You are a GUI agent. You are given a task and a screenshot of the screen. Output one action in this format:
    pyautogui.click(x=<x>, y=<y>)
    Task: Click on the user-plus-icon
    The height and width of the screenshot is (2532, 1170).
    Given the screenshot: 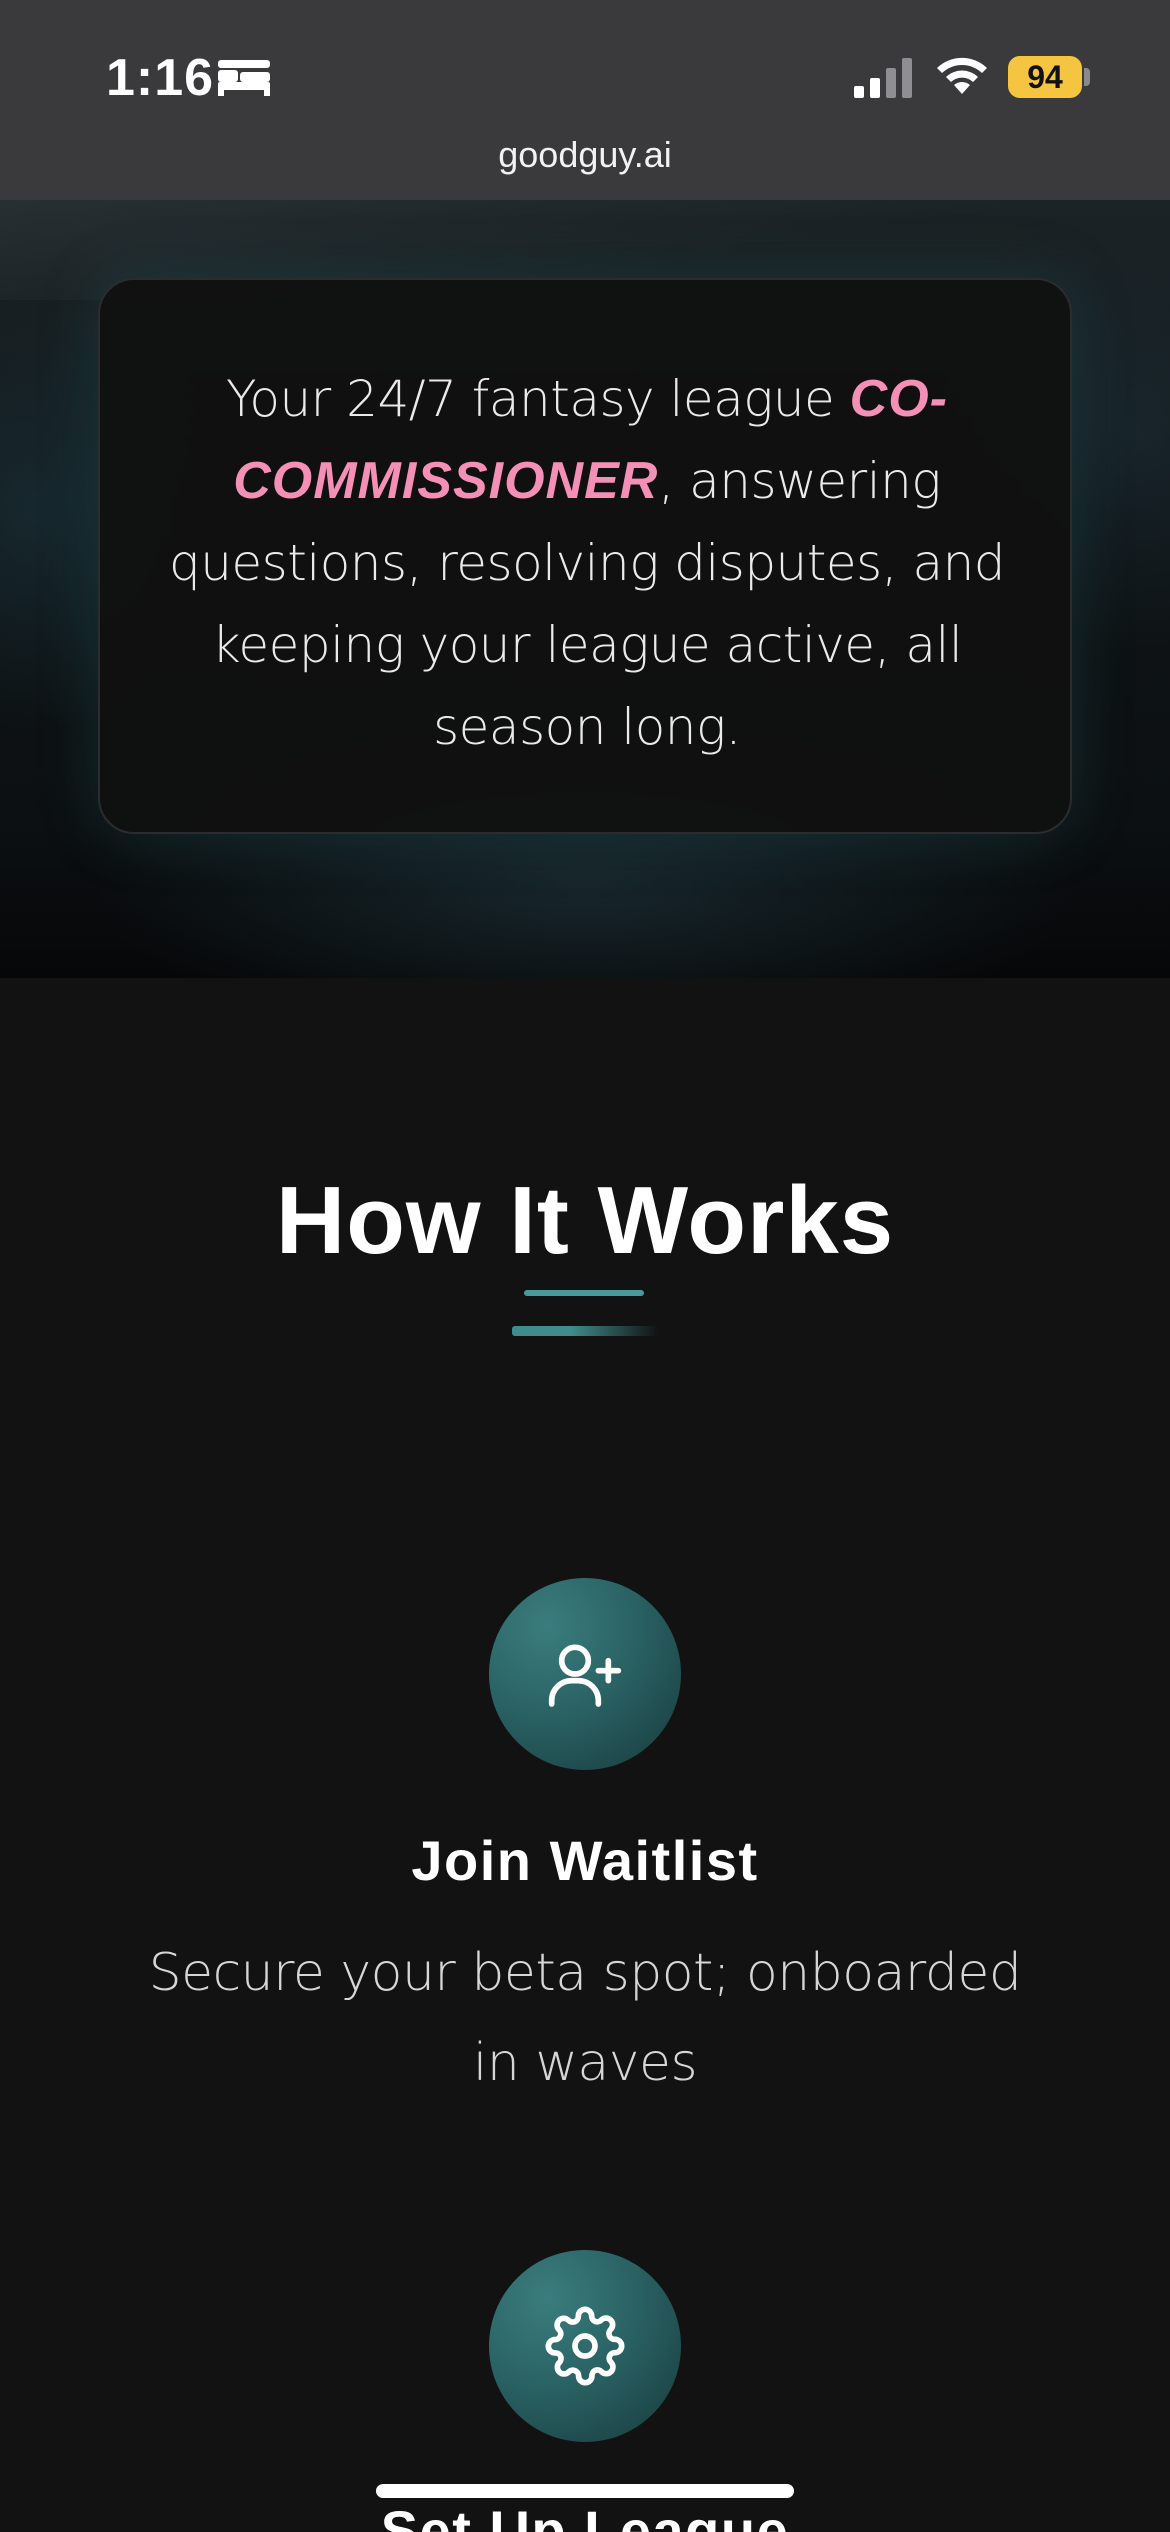 What is the action you would take?
    pyautogui.click(x=585, y=1674)
    